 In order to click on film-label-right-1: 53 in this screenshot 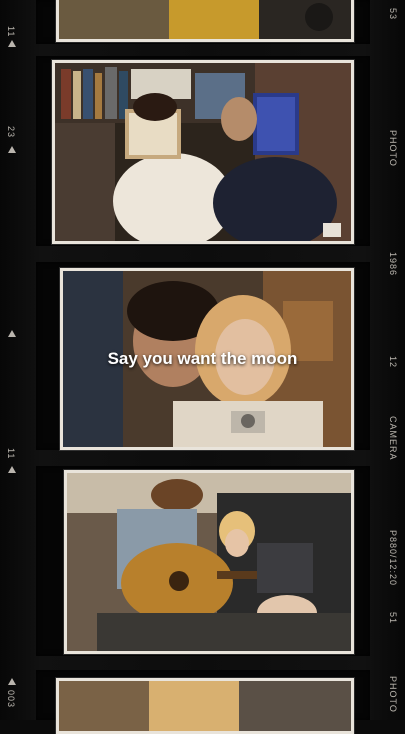, I will do `click(393, 14)`.